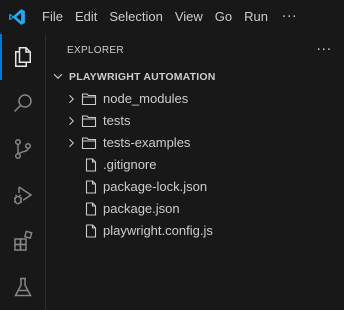  What do you see at coordinates (195, 121) in the screenshot?
I see `tree-item-tests: tests` at bounding box center [195, 121].